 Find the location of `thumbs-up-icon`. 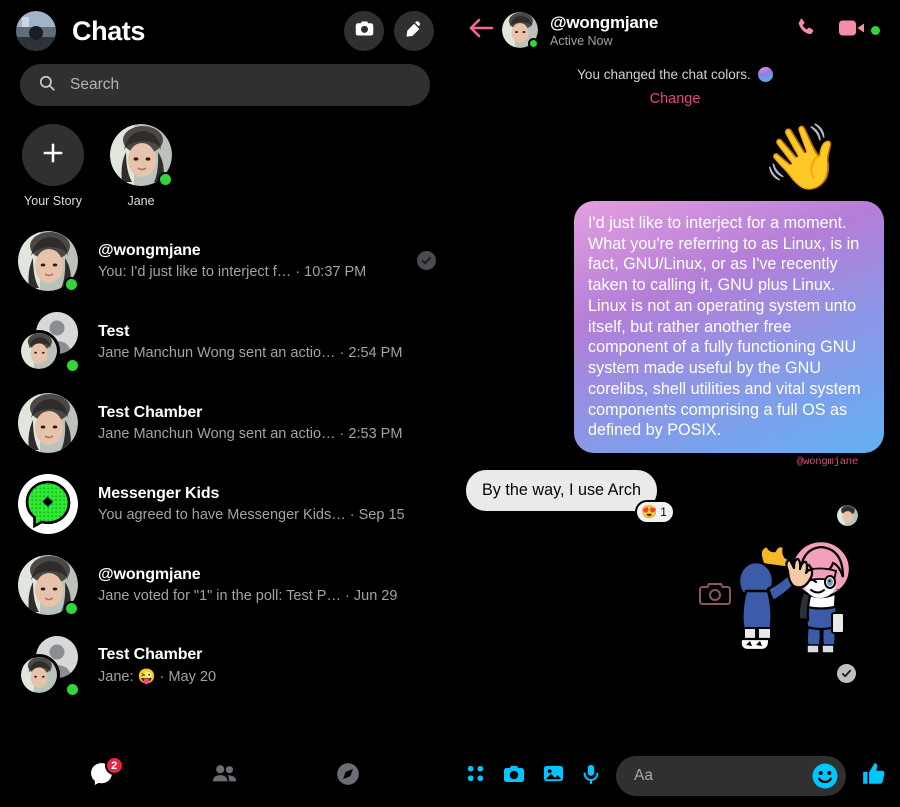

thumbs-up-icon is located at coordinates (874, 776).